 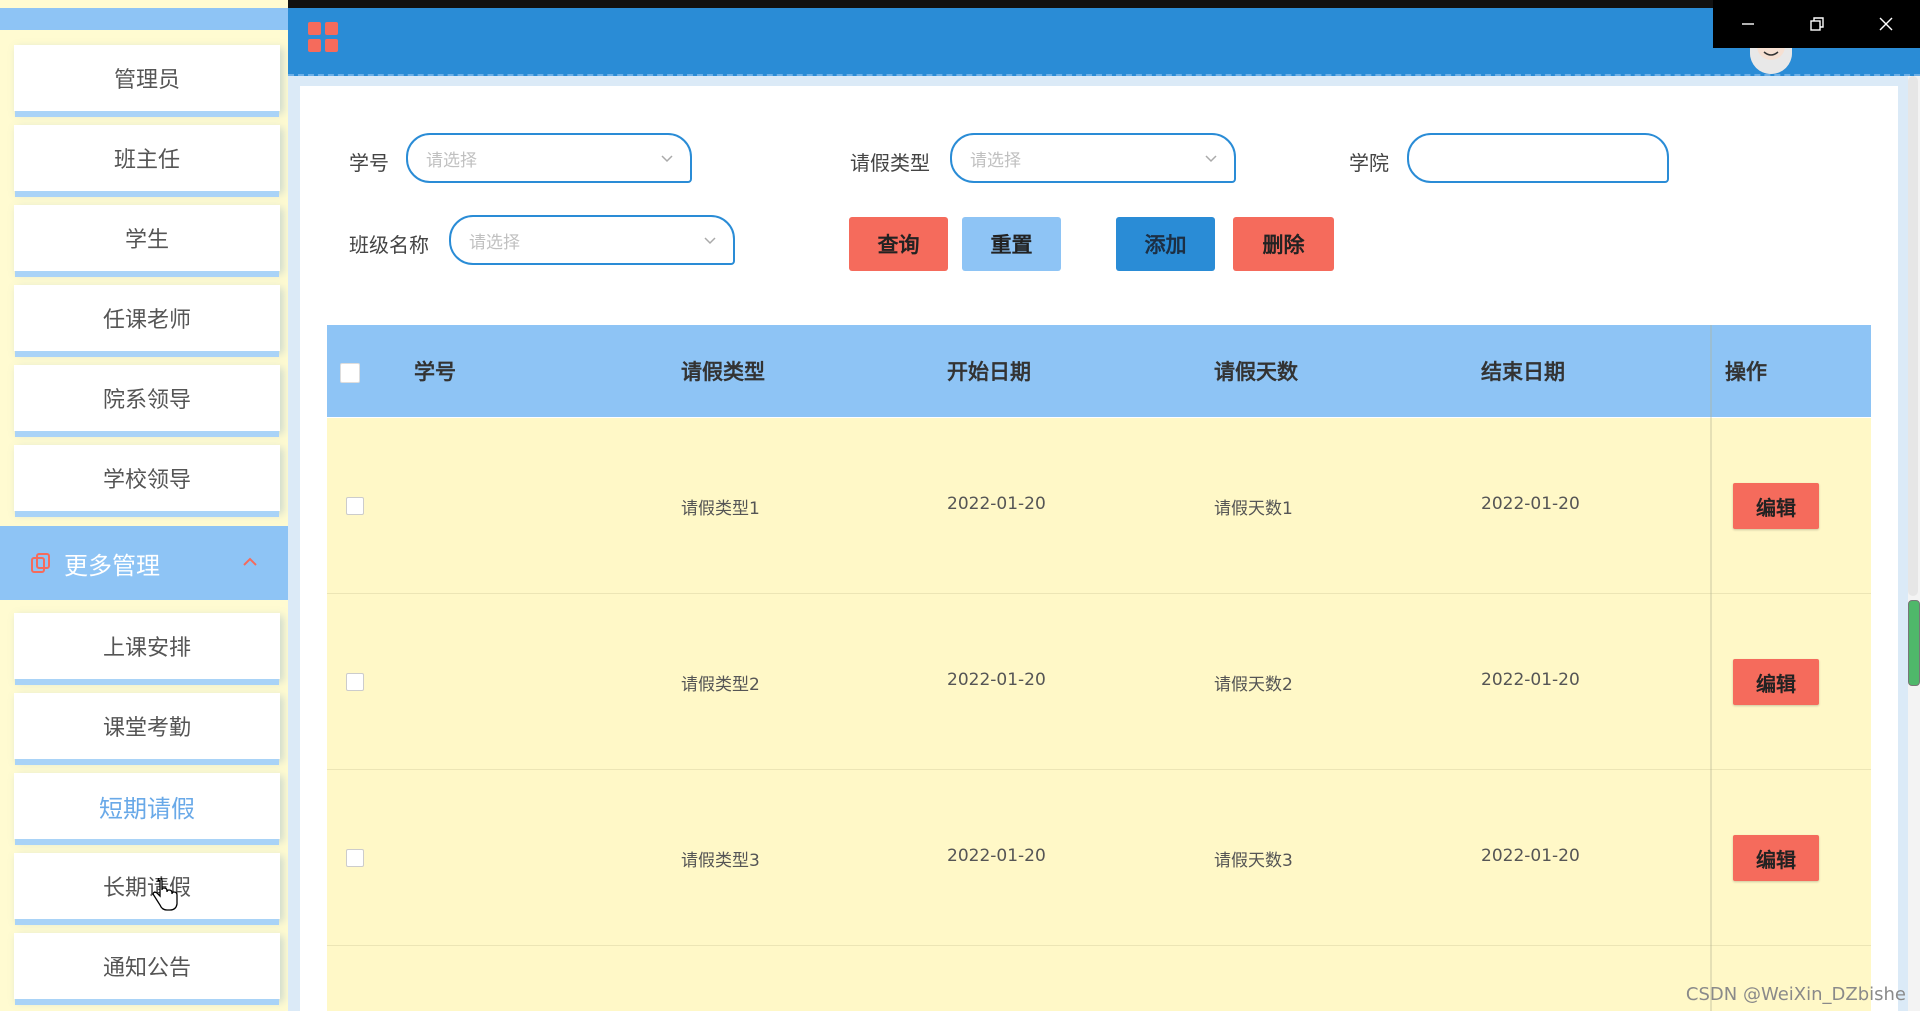 I want to click on column-header-end-date: 结束日期, so click(x=1523, y=371).